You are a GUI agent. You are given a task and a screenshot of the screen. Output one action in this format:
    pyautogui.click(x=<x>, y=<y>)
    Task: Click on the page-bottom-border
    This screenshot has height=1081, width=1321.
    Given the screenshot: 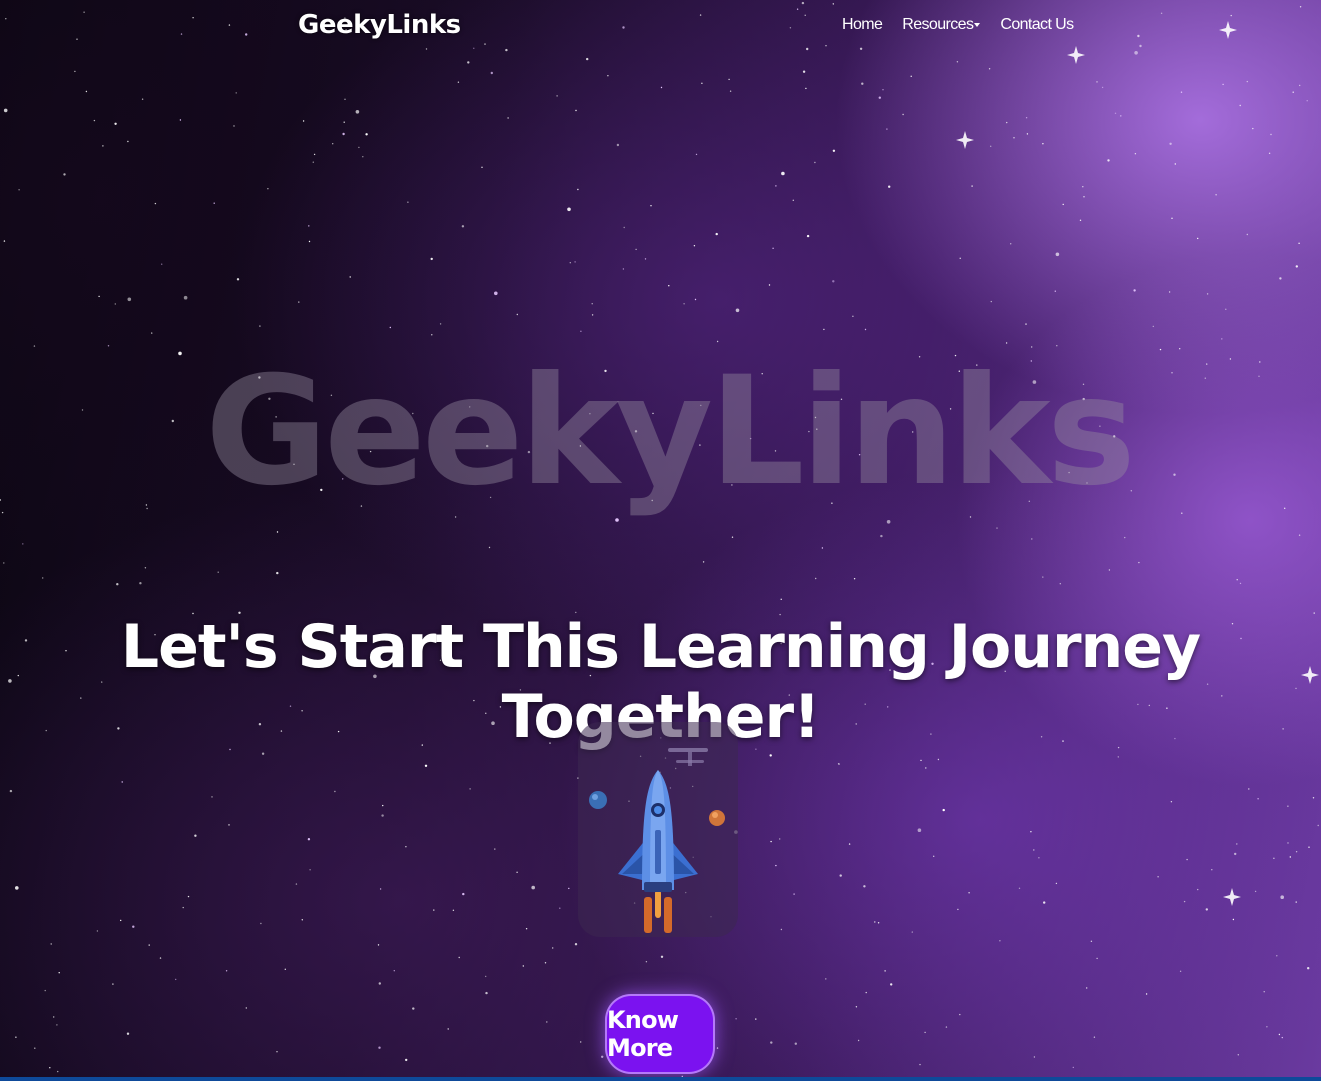 What is the action you would take?
    pyautogui.click(x=660, y=1079)
    